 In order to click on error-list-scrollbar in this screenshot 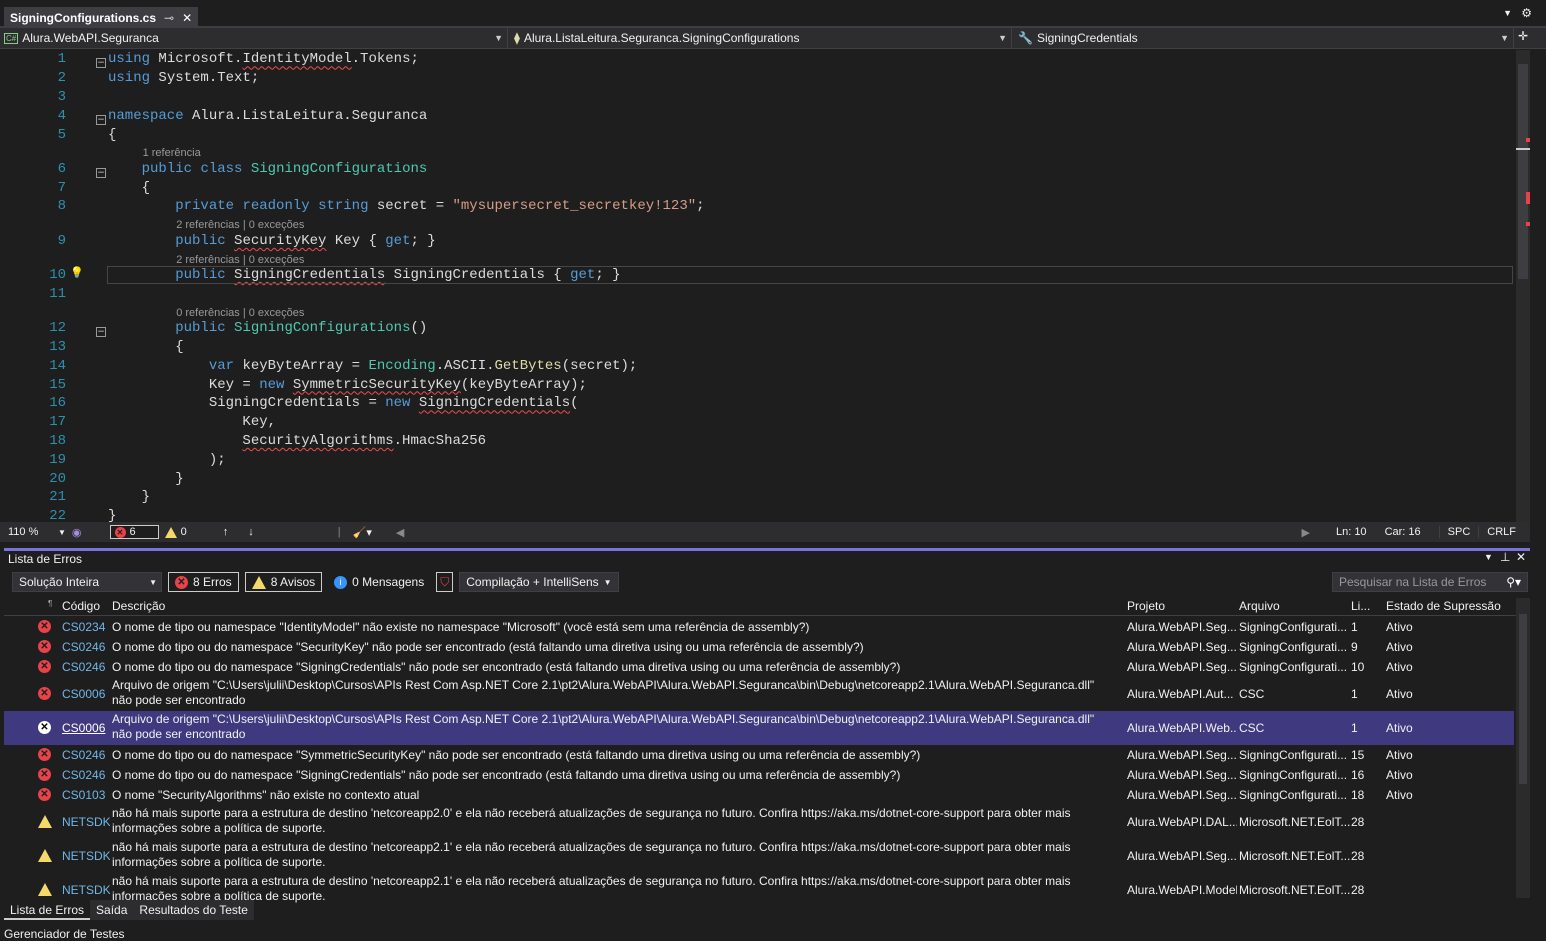, I will do `click(1523, 748)`.